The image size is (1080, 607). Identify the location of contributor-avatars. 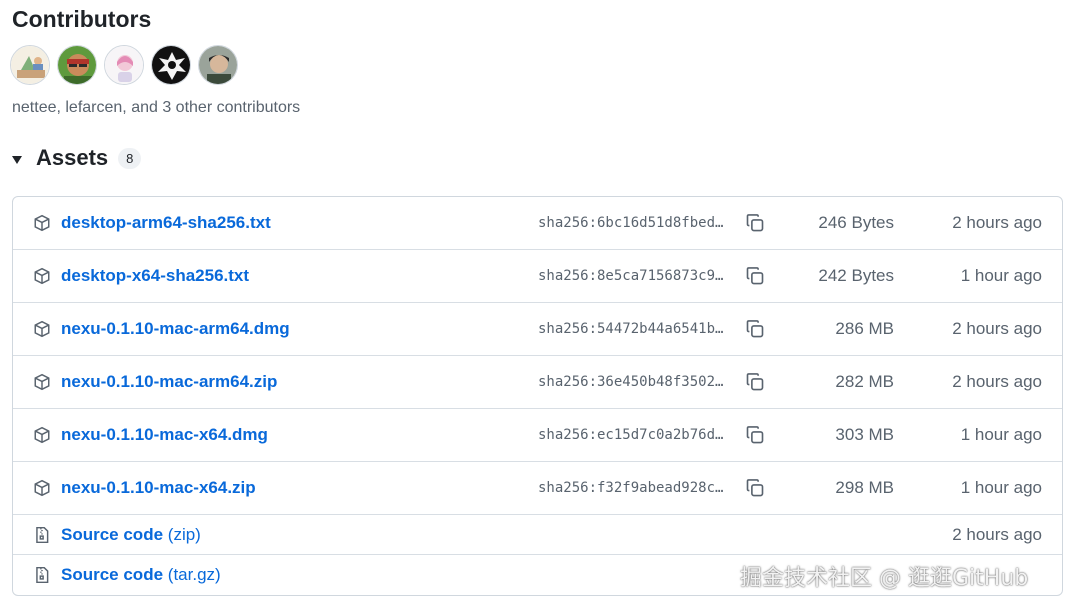
(124, 65).